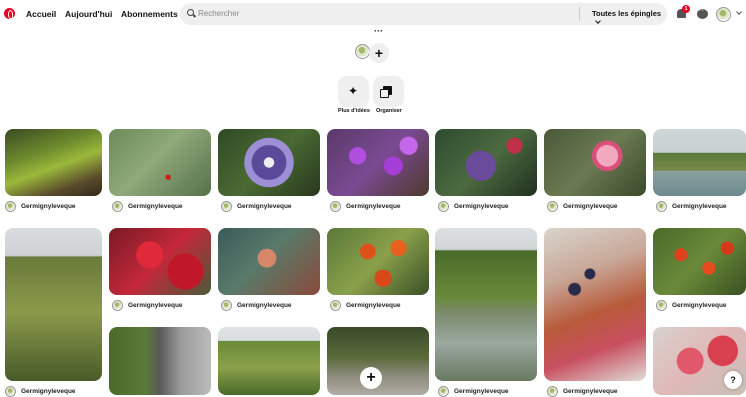  What do you see at coordinates (362, 51) in the screenshot?
I see `board-owner-avatar` at bounding box center [362, 51].